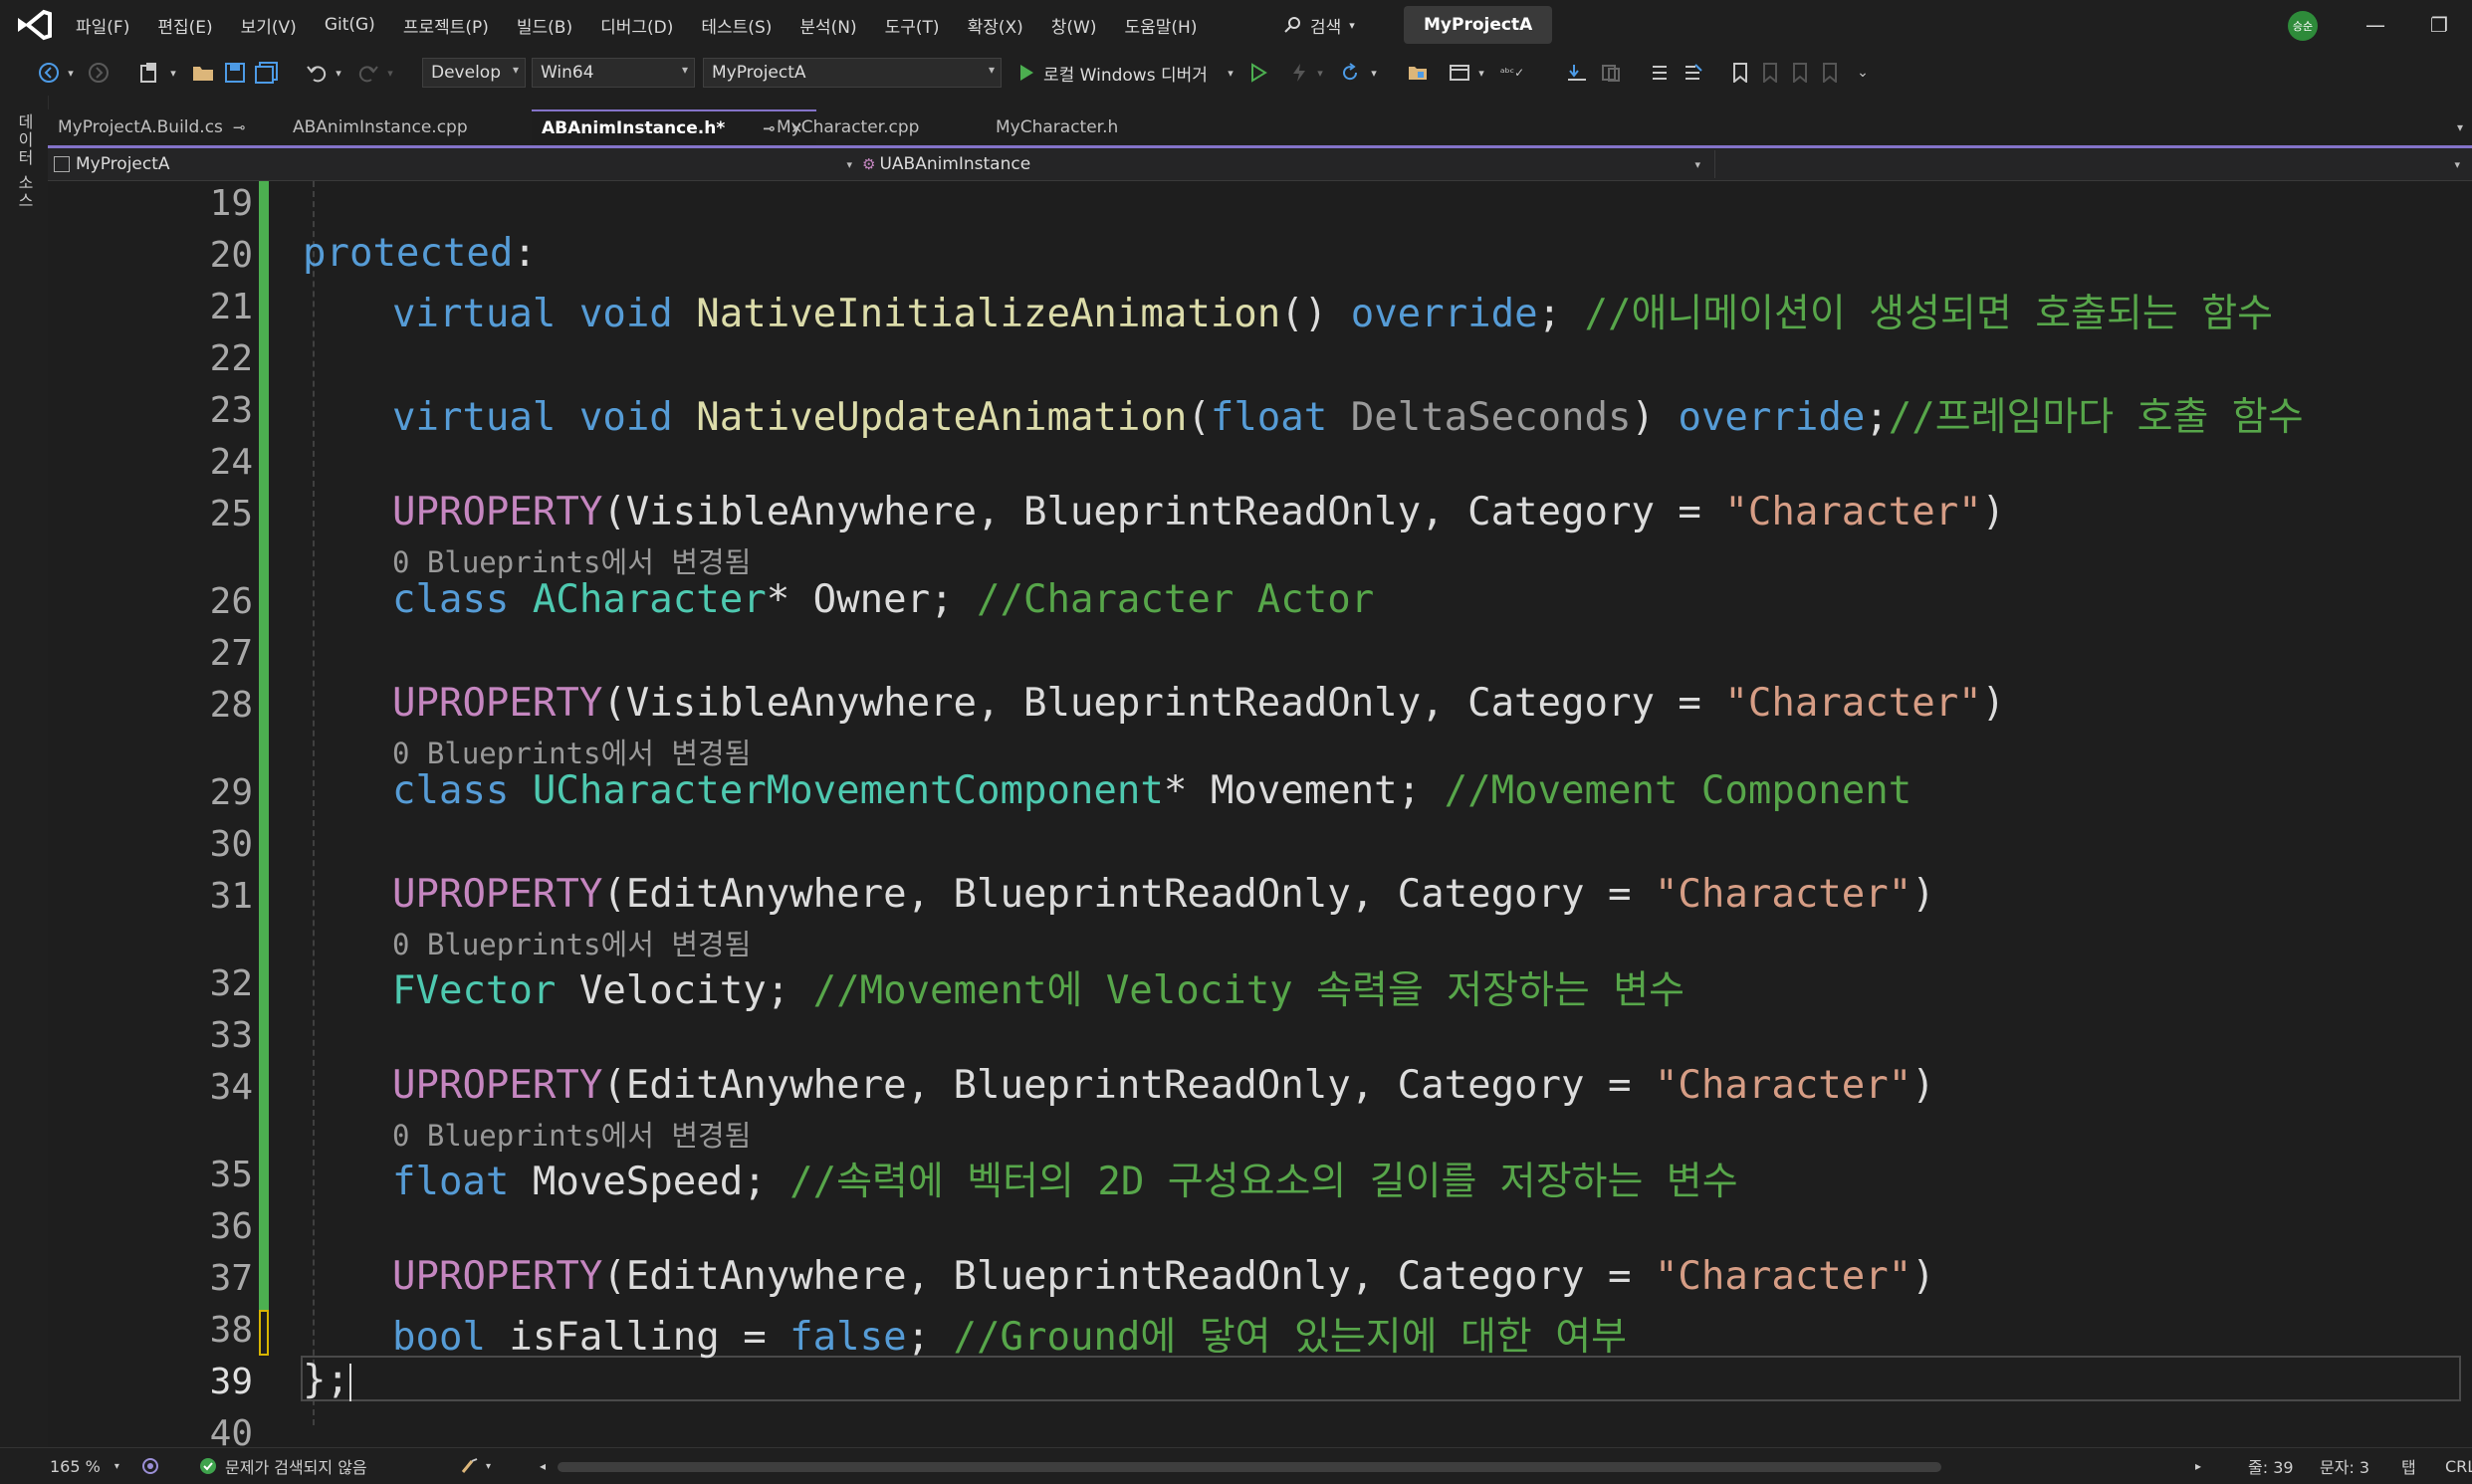 Image resolution: width=2472 pixels, height=1484 pixels. What do you see at coordinates (184, 26) in the screenshot?
I see `menu-edit: 편집(E)` at bounding box center [184, 26].